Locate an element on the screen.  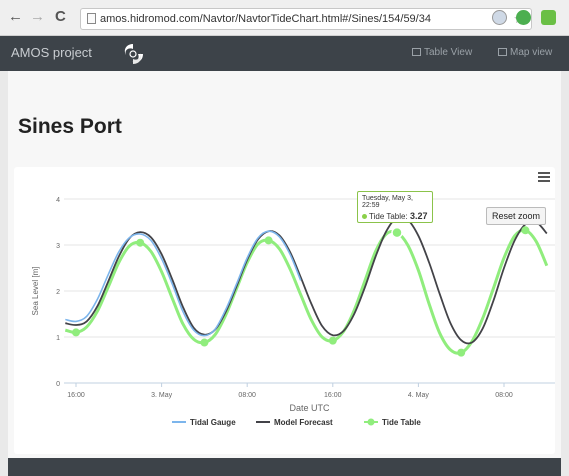
legend-item-label: Model Forecast is located at coordinates (303, 422).